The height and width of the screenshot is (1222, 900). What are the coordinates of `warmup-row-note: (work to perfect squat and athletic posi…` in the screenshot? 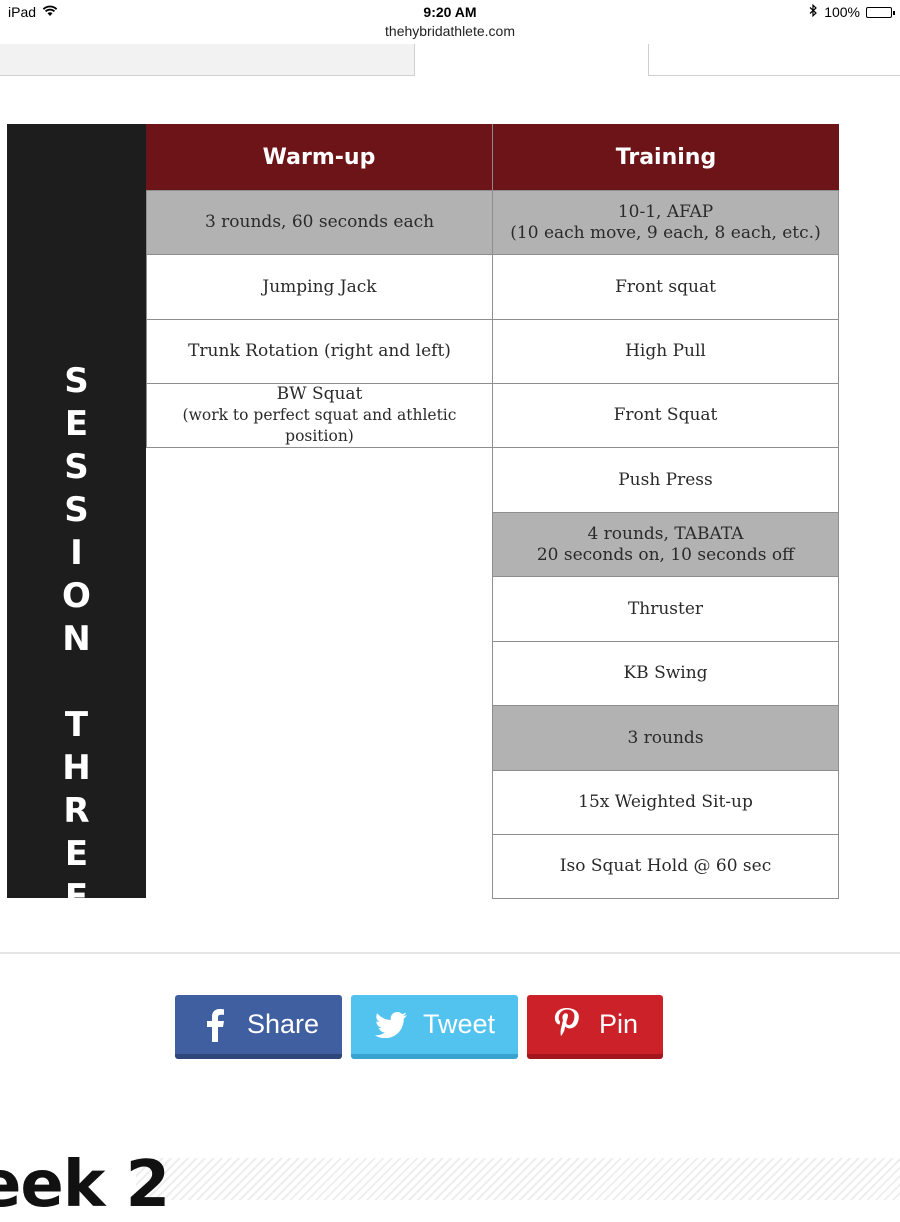 It's located at (319, 425).